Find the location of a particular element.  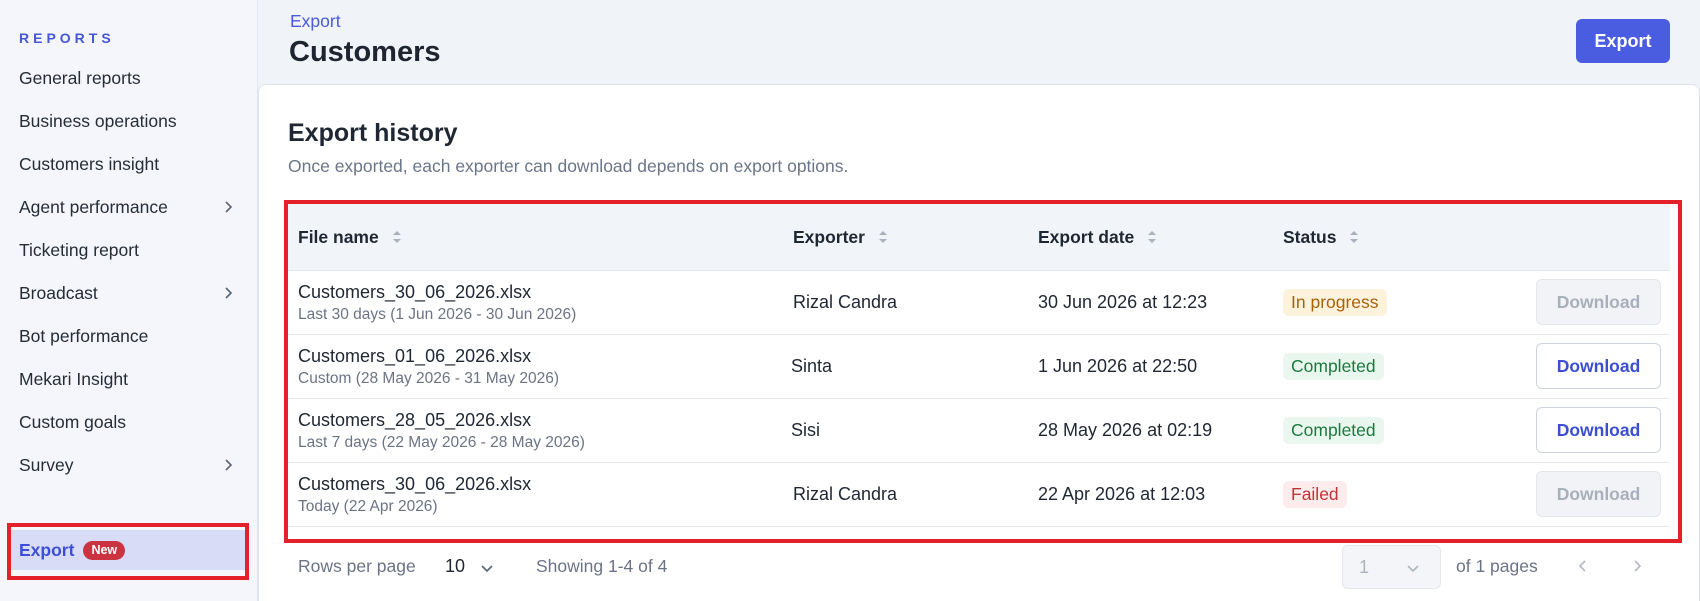

sidebar-item-survey: Survey is located at coordinates (128, 465).